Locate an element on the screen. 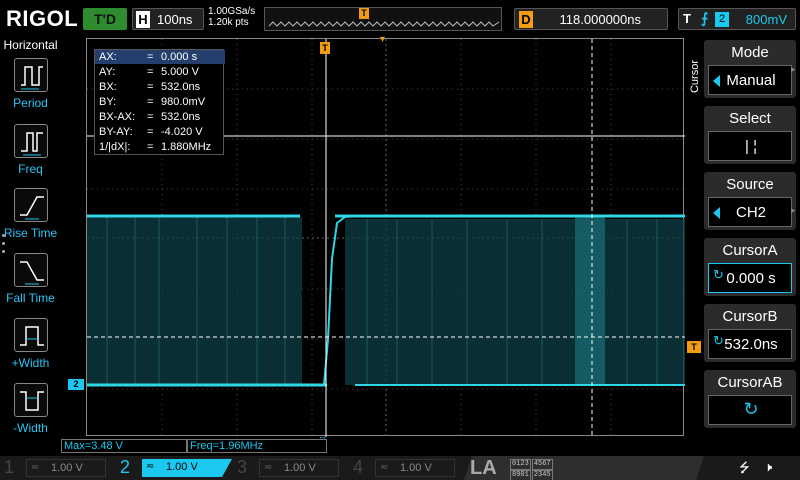  readout-value: 532.0ns is located at coordinates (181, 87).